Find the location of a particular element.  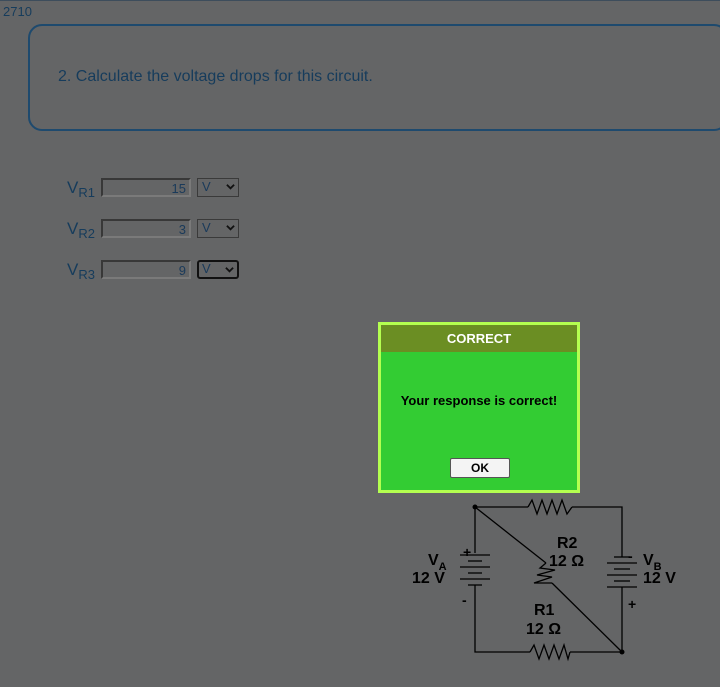

battery-va is located at coordinates (475, 574).